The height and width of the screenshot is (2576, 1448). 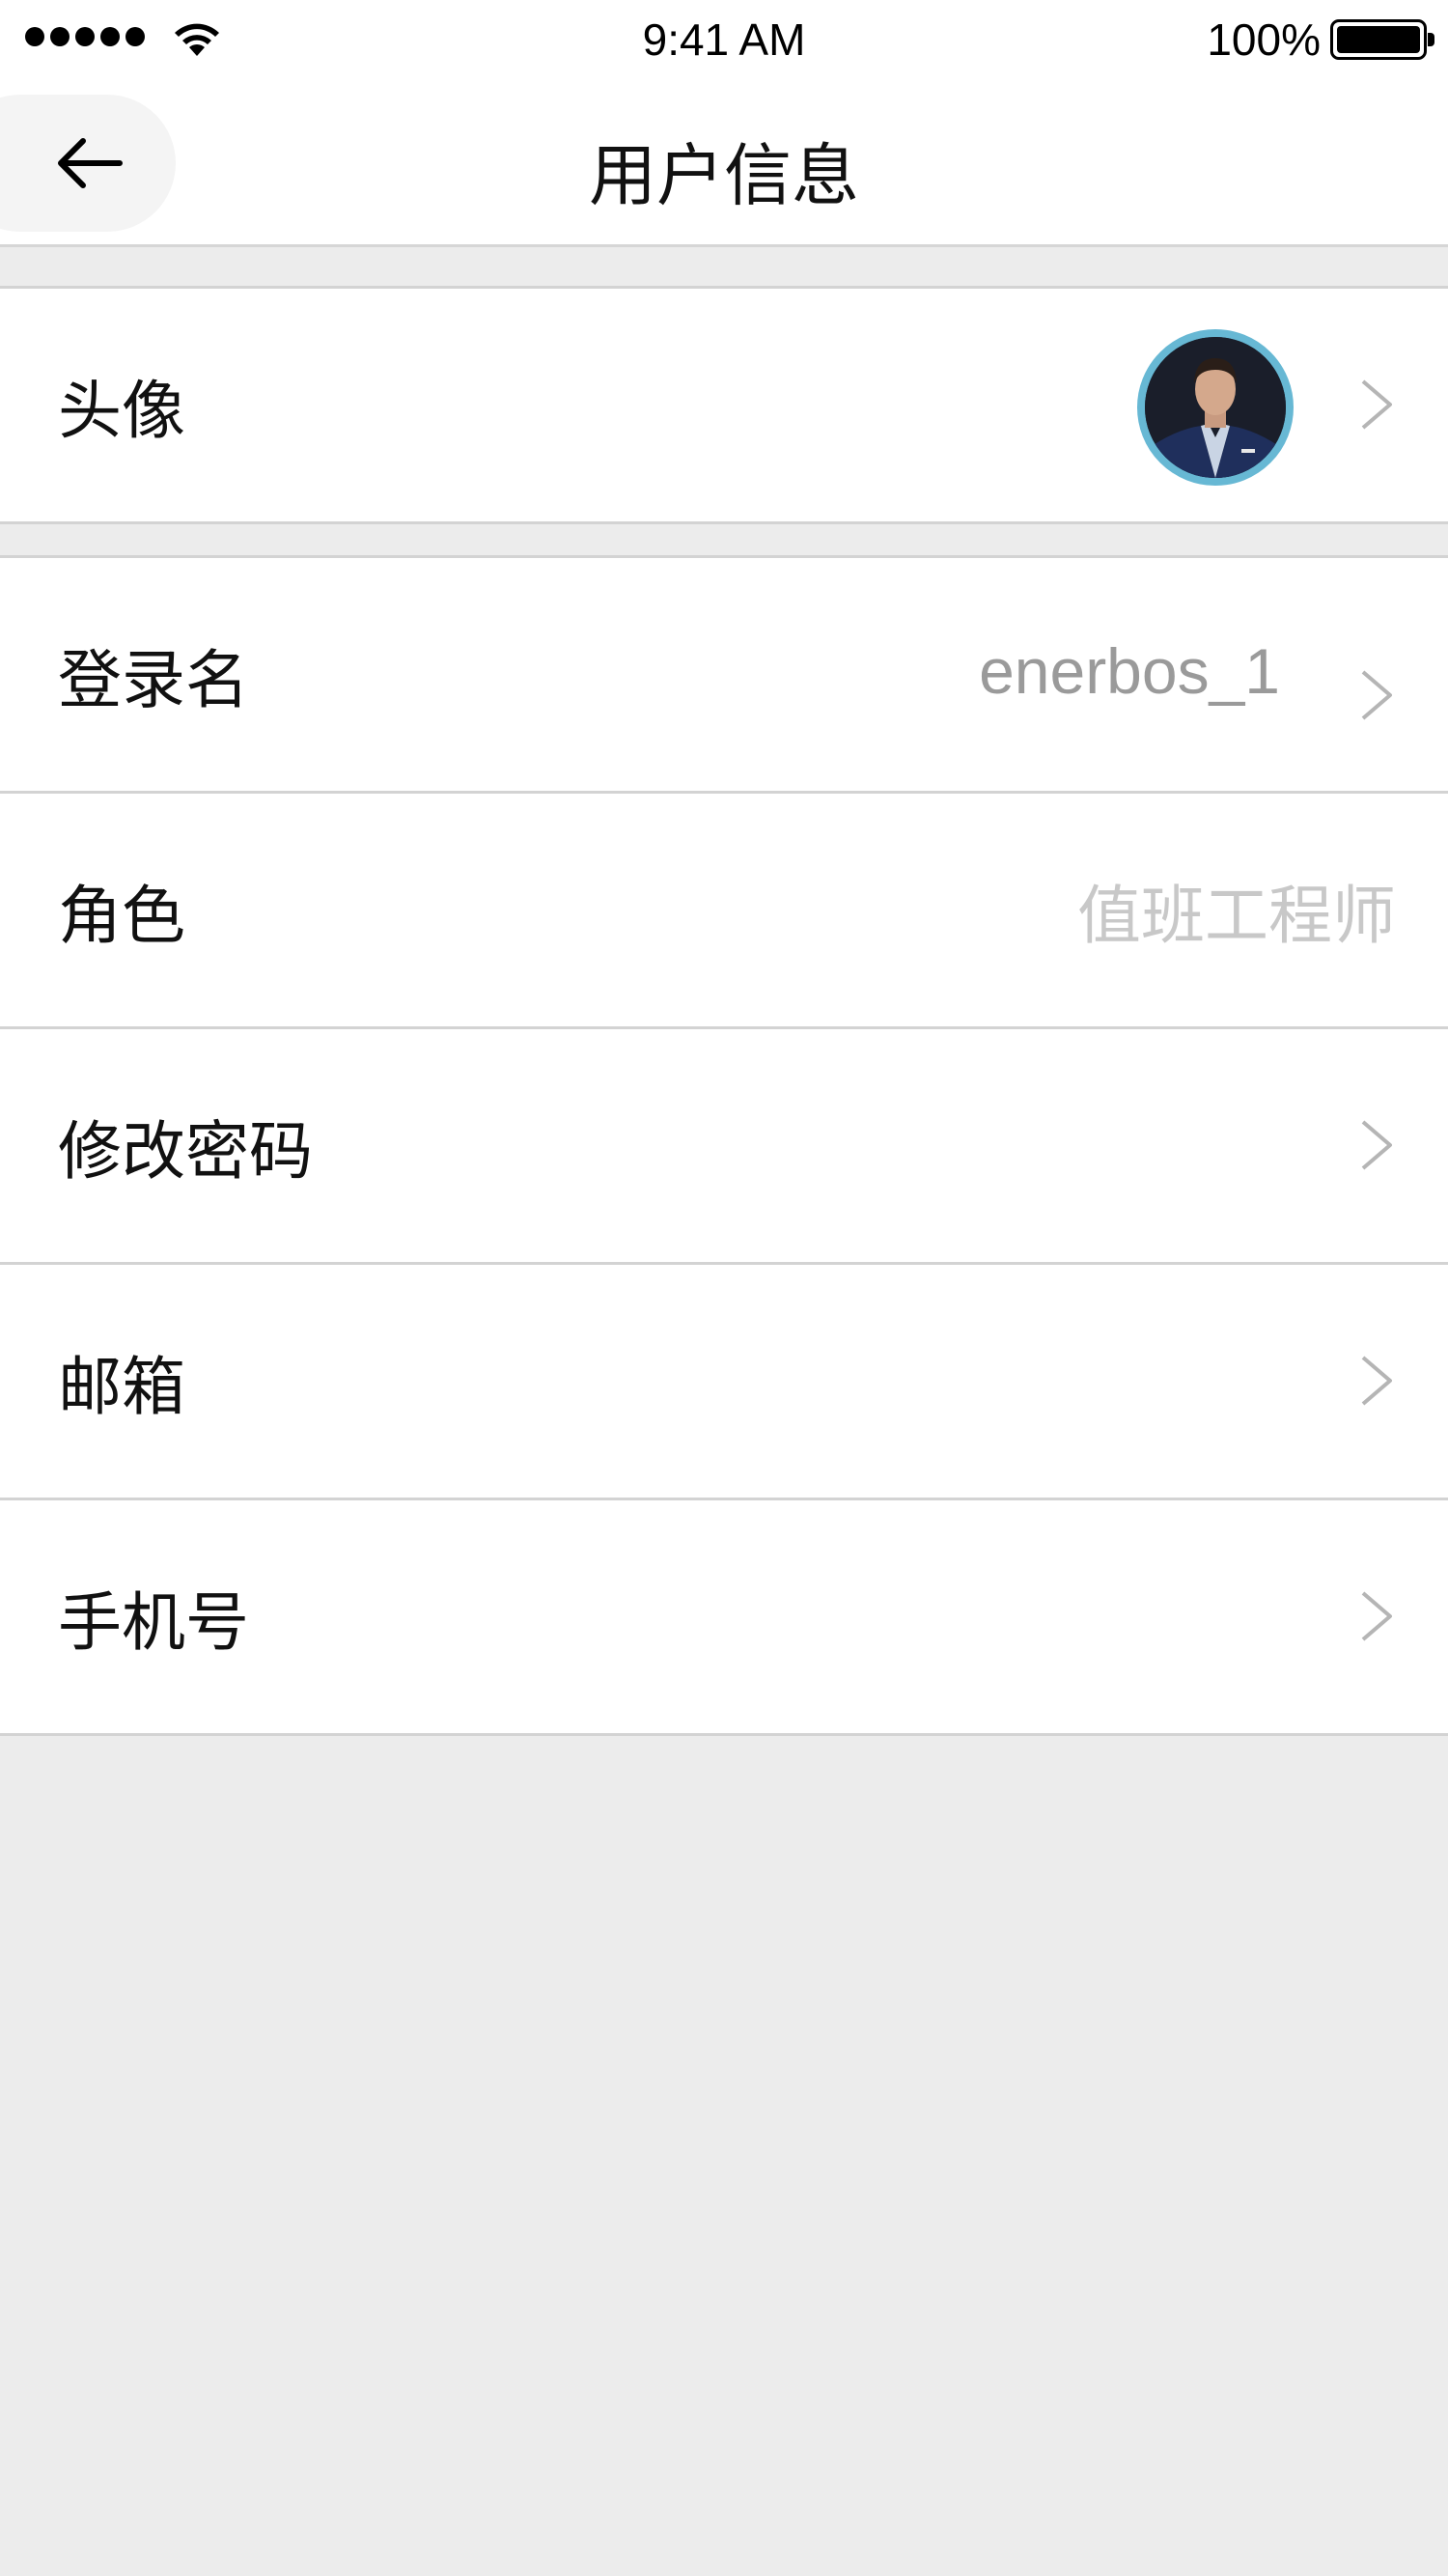 I want to click on row-change-password-label: 修改密码, so click(x=186, y=1151).